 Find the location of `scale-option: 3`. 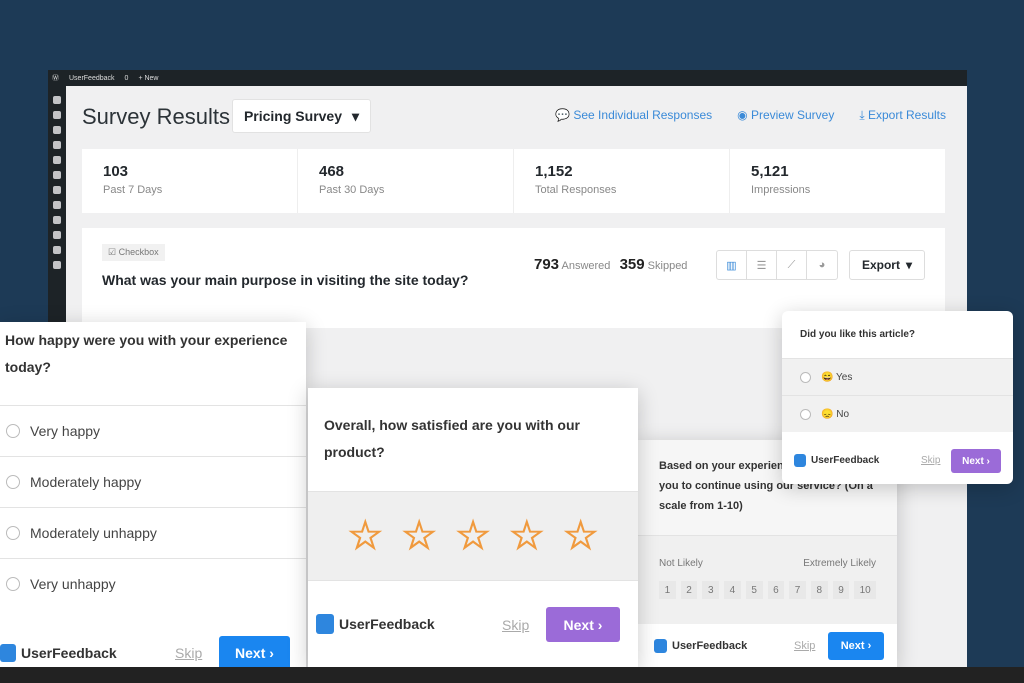

scale-option: 3 is located at coordinates (711, 590).